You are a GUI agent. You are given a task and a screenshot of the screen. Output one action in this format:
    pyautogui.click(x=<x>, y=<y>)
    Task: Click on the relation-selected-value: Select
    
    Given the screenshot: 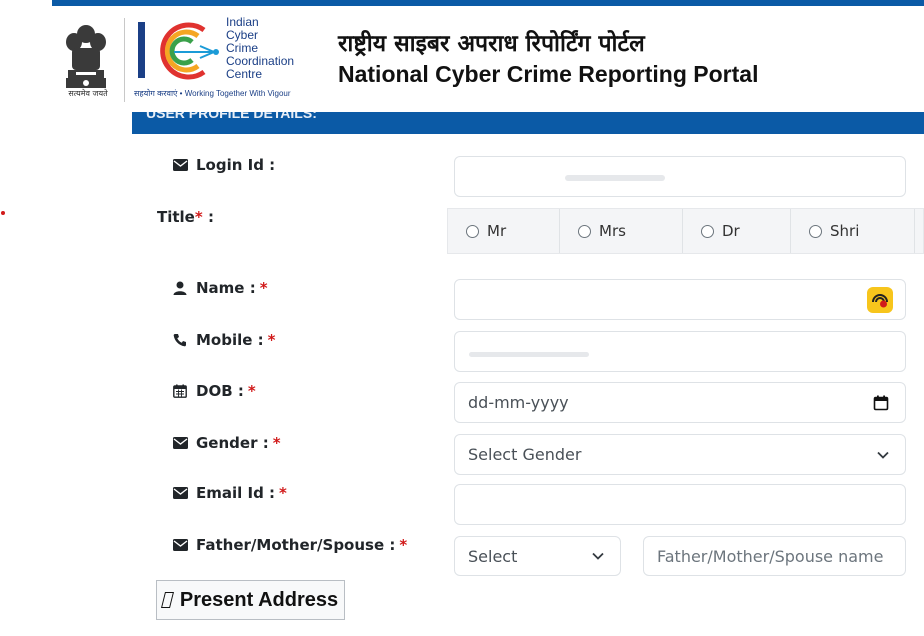 What is the action you would take?
    pyautogui.click(x=493, y=556)
    